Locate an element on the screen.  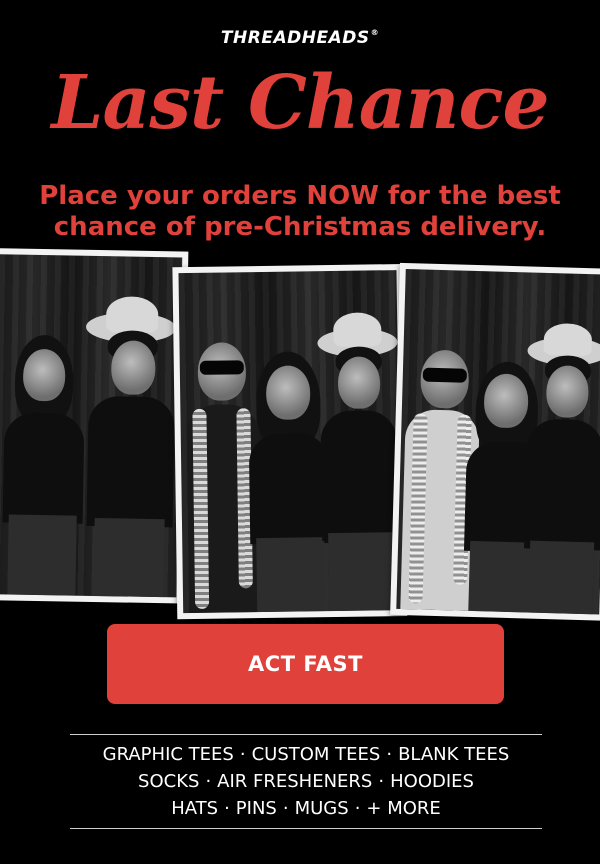
act-fast-label: ACT FAST is located at coordinates (305, 664).